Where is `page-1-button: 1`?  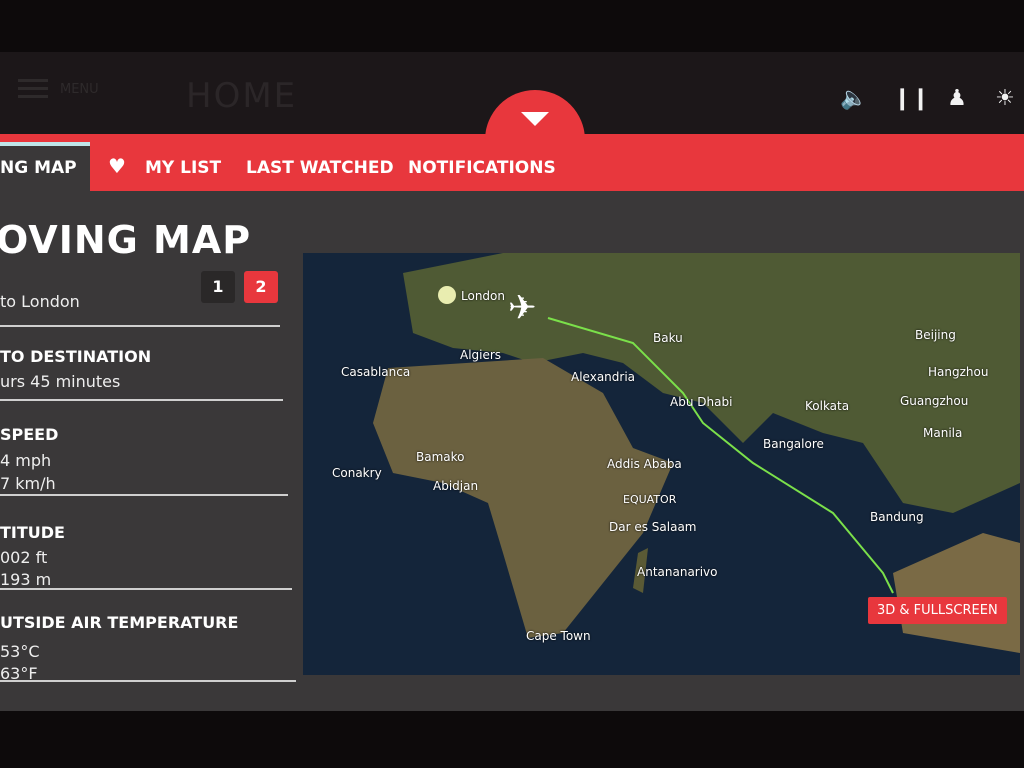 page-1-button: 1 is located at coordinates (218, 287).